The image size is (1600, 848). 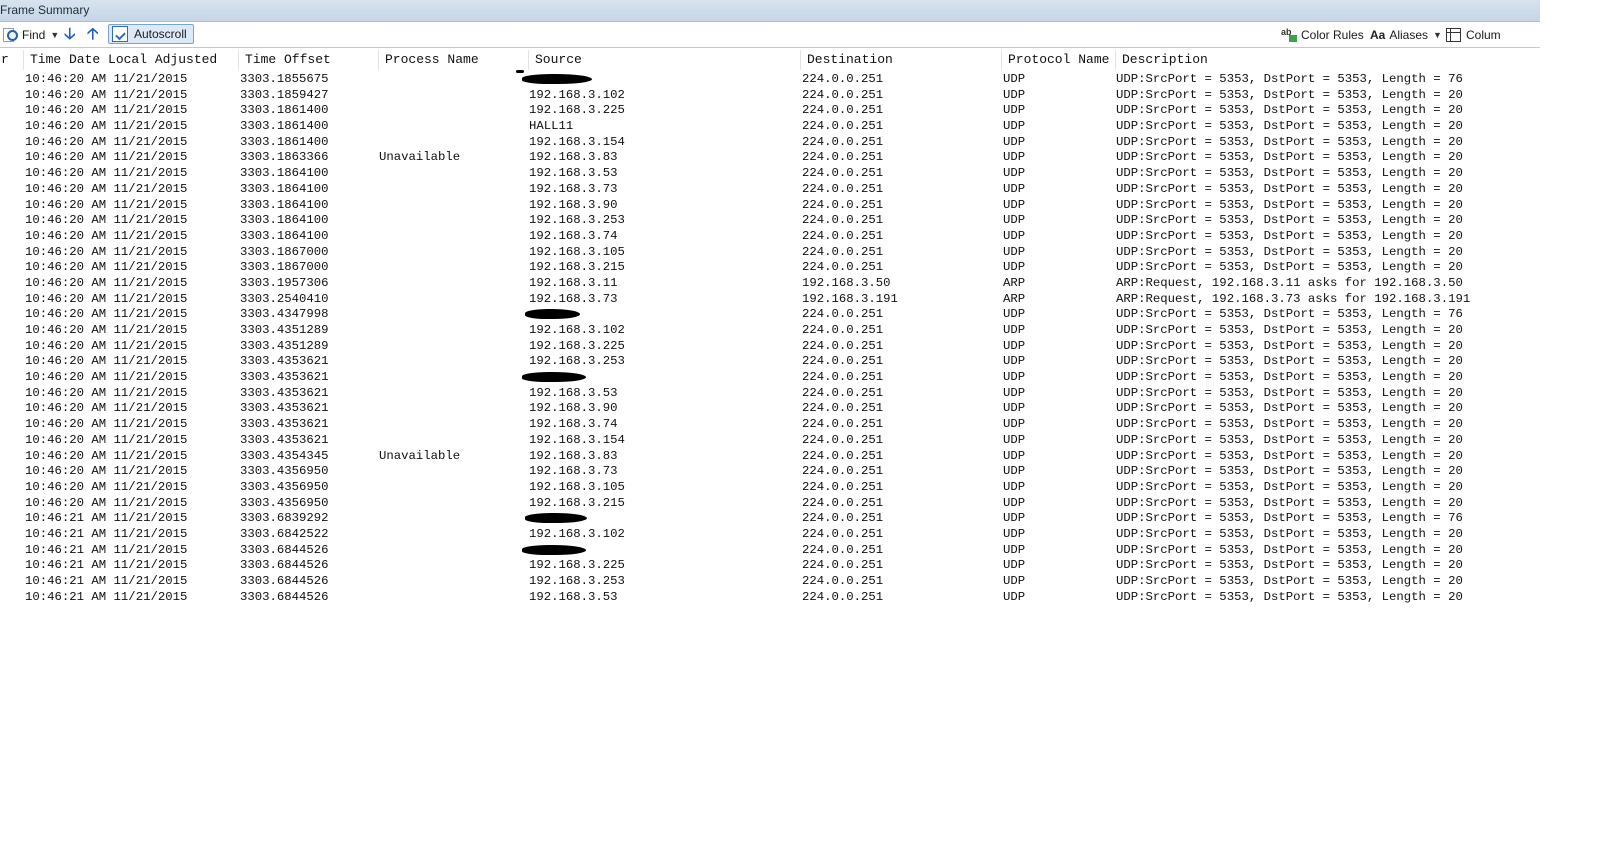 I want to click on columns-label: Colum, so click(x=1483, y=34).